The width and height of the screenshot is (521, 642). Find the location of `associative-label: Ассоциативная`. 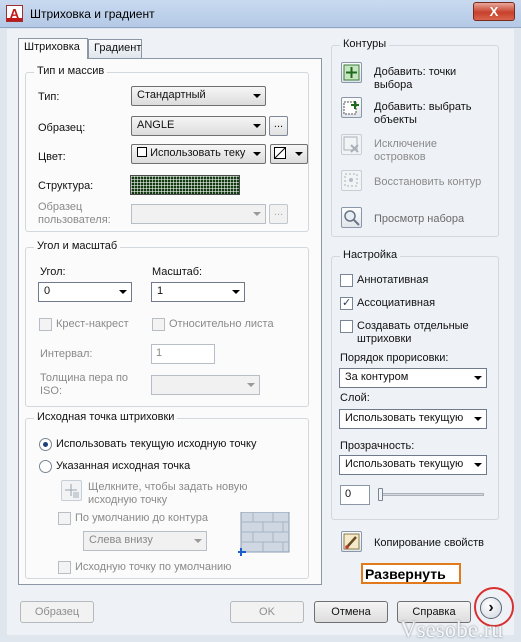

associative-label: Ассоциативная is located at coordinates (396, 303).